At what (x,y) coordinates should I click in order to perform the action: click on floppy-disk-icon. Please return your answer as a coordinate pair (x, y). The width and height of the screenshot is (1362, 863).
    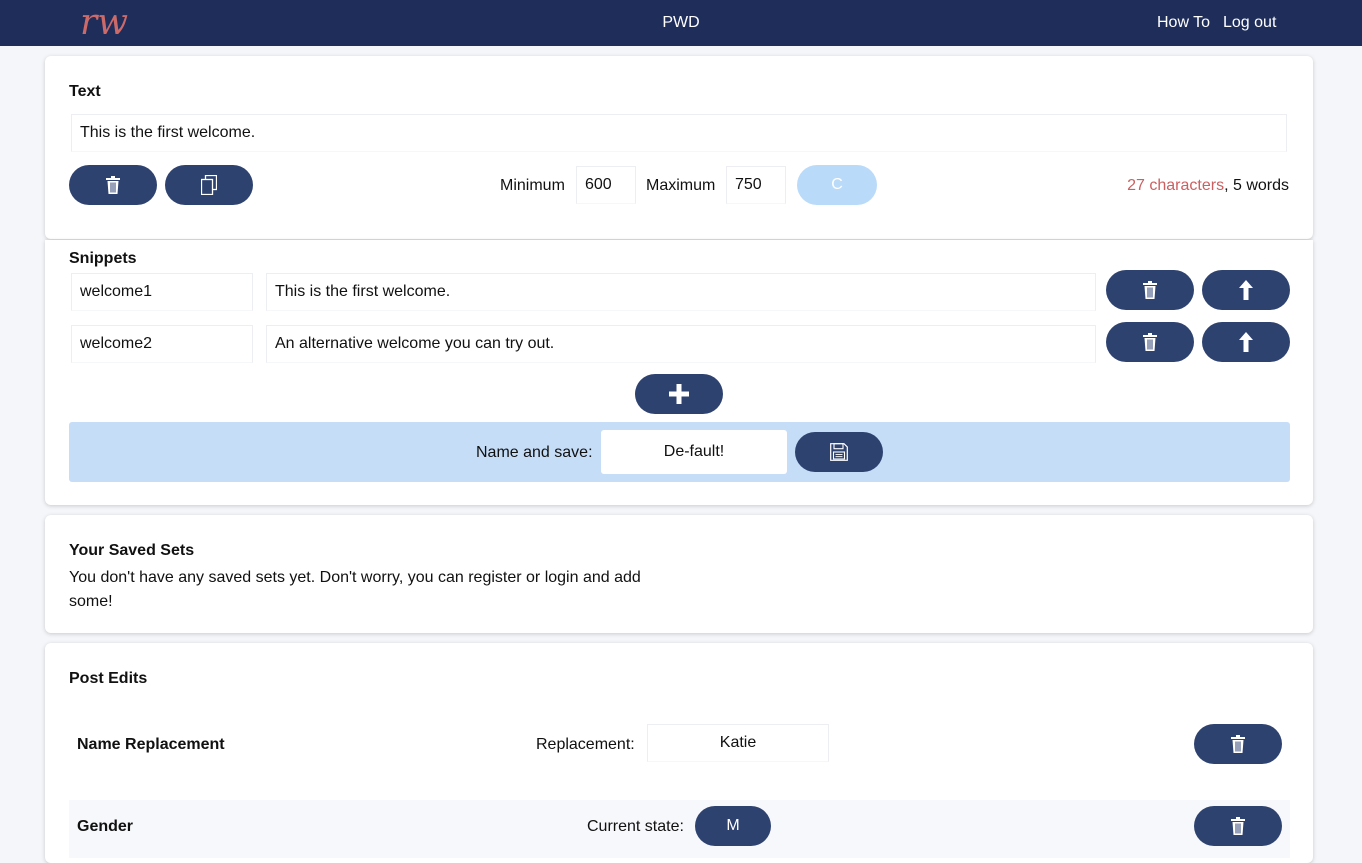
    Looking at the image, I should click on (839, 452).